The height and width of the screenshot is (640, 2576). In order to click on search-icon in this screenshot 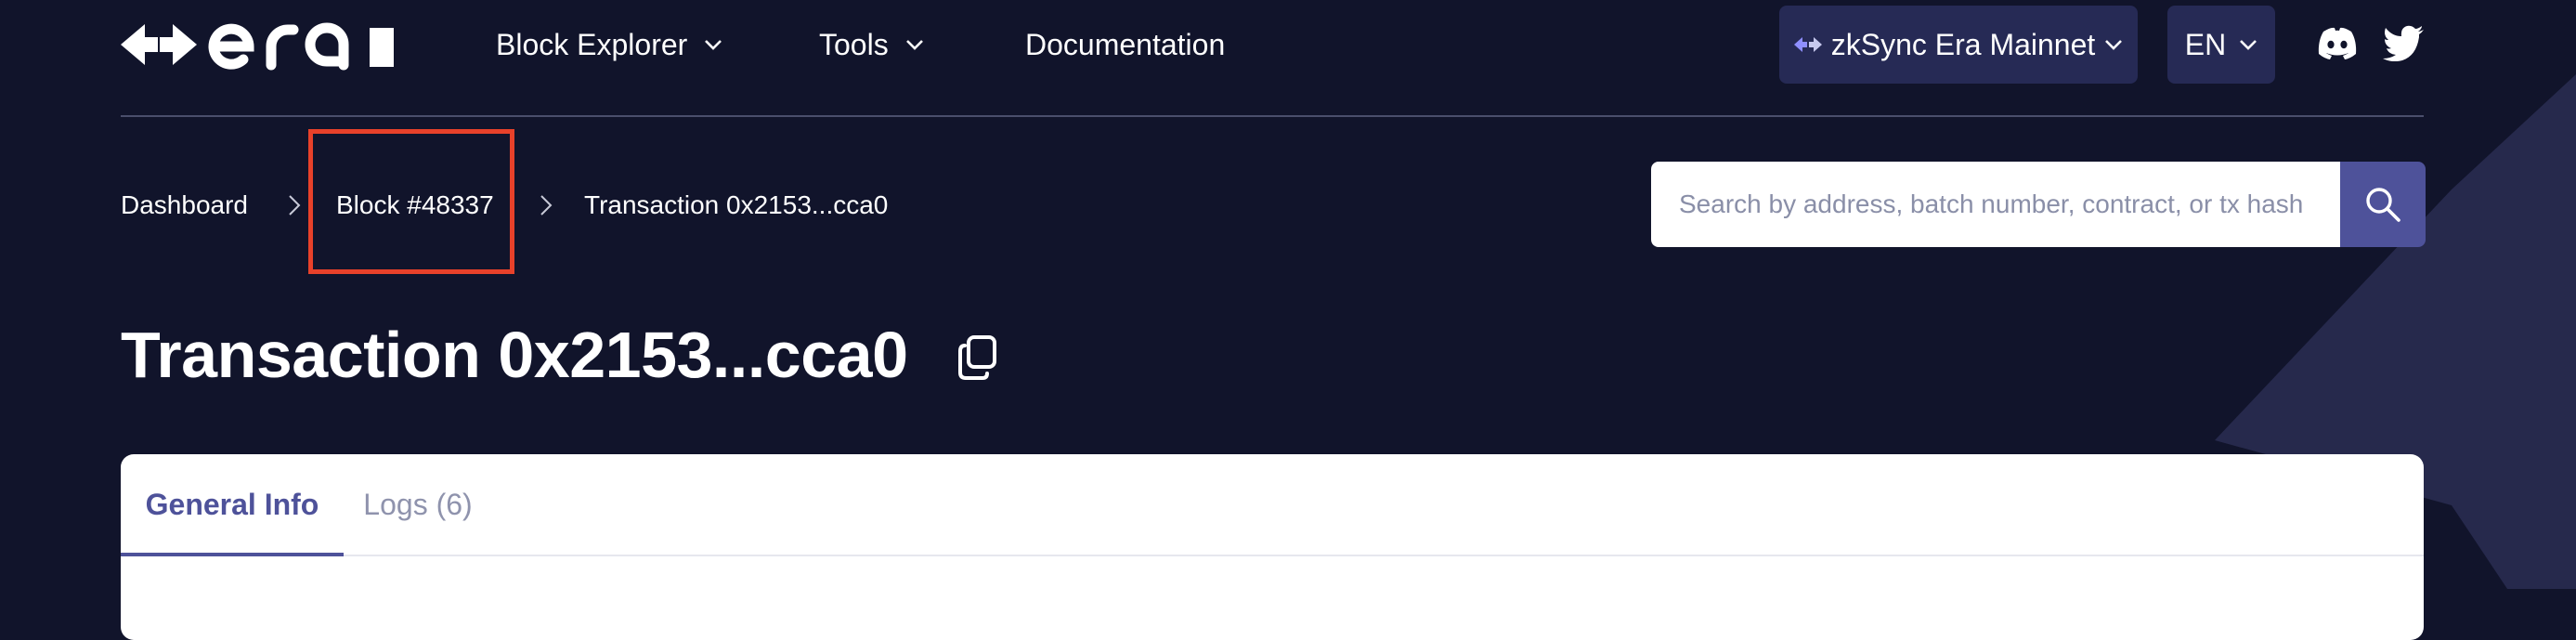, I will do `click(2383, 205)`.